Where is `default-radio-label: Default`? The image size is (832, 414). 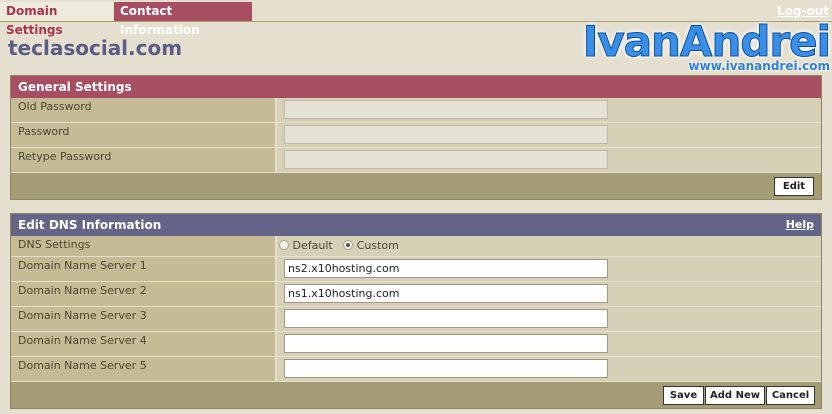
default-radio-label: Default is located at coordinates (312, 245).